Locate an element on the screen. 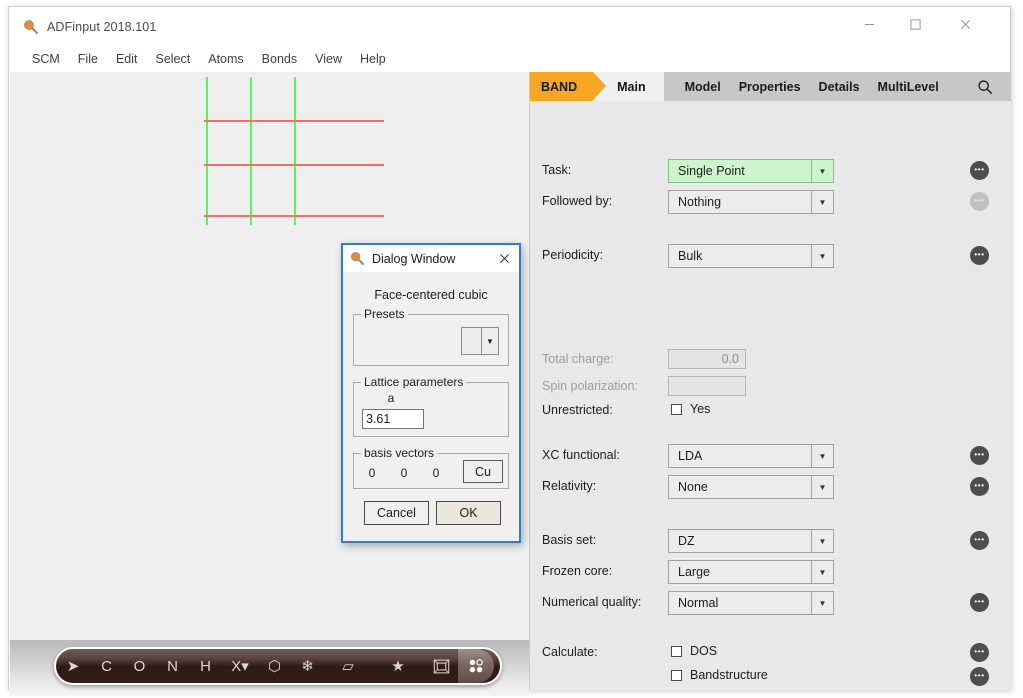 The height and width of the screenshot is (698, 1023). field-row-frozen-core: Frozen core: Large ▼ is located at coordinates (770, 572).